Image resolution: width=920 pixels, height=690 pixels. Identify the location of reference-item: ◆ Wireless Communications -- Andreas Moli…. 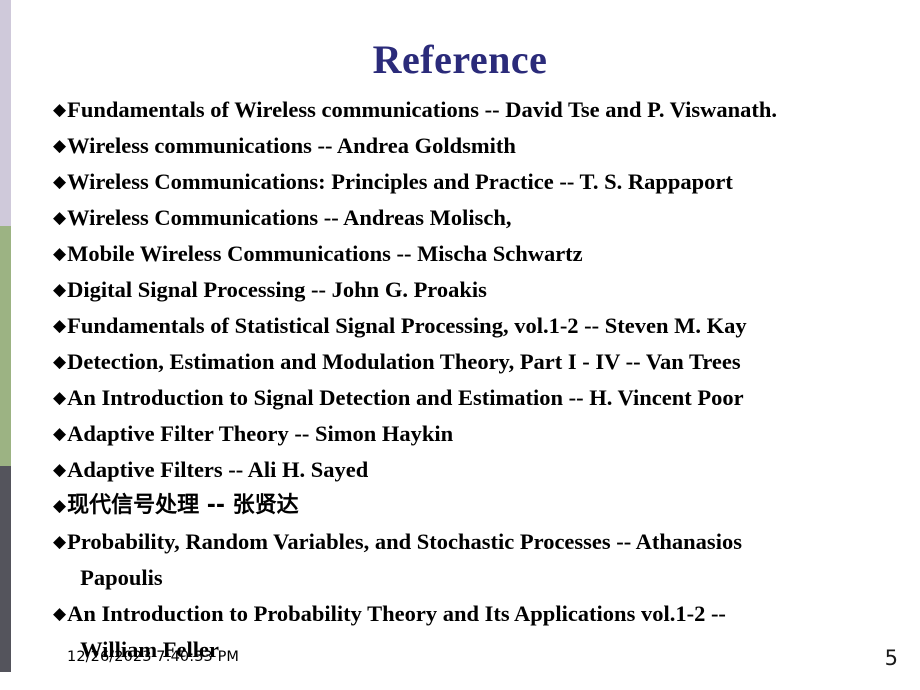
(484, 218).